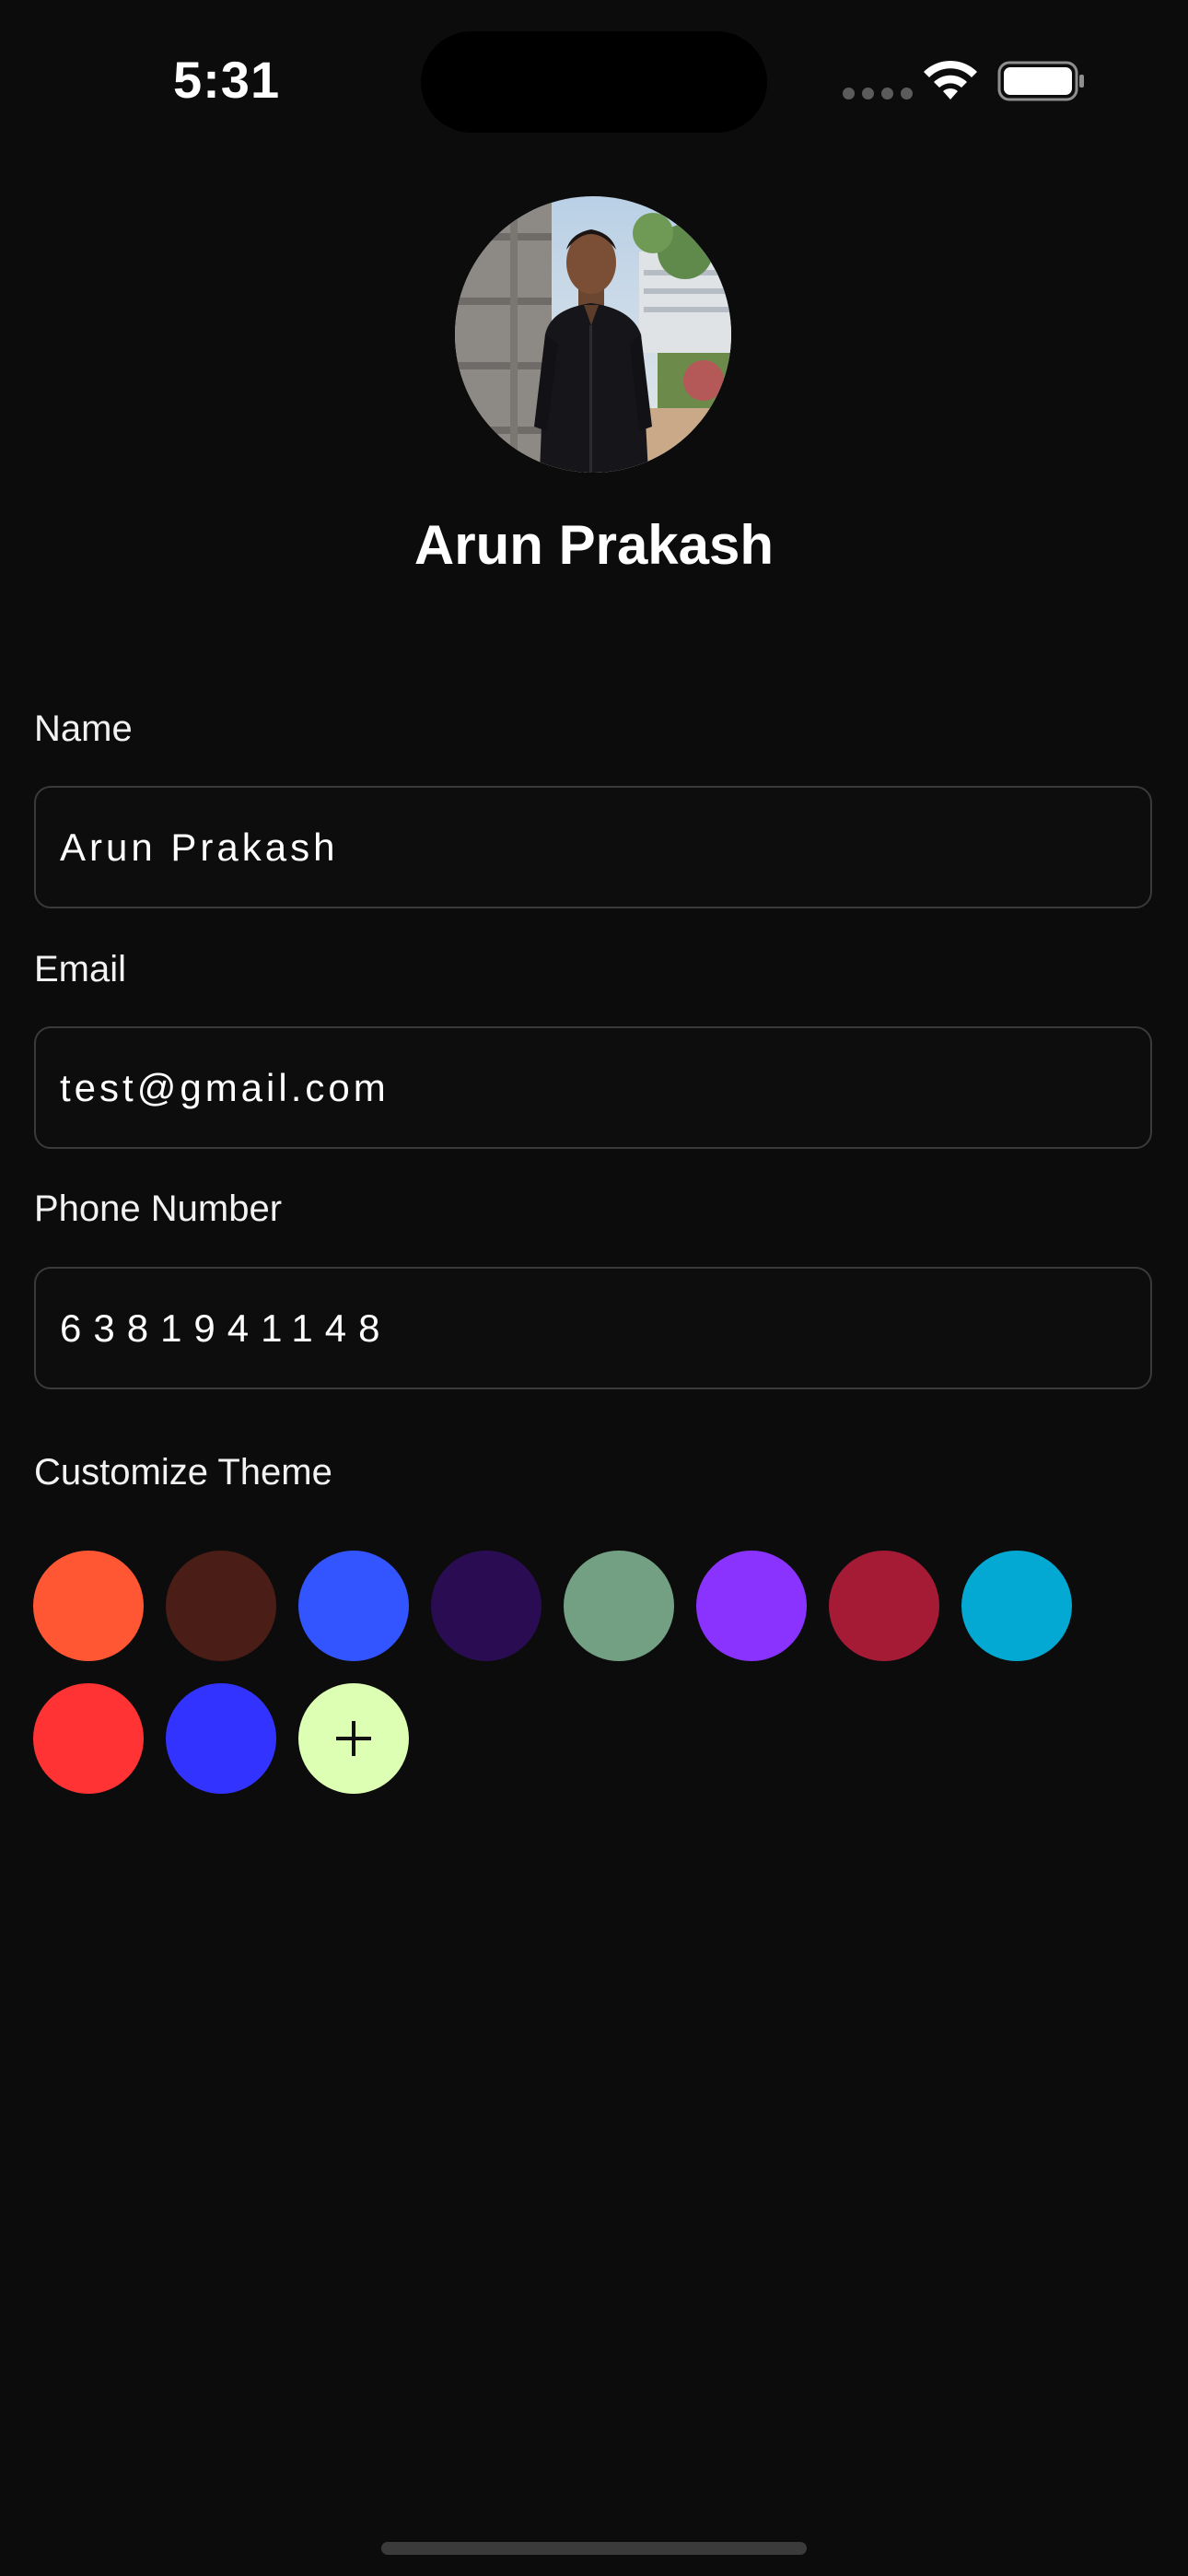 The image size is (1188, 2576). Describe the element at coordinates (225, 1087) in the screenshot. I see `email-field-value: test@gmail.com` at that location.